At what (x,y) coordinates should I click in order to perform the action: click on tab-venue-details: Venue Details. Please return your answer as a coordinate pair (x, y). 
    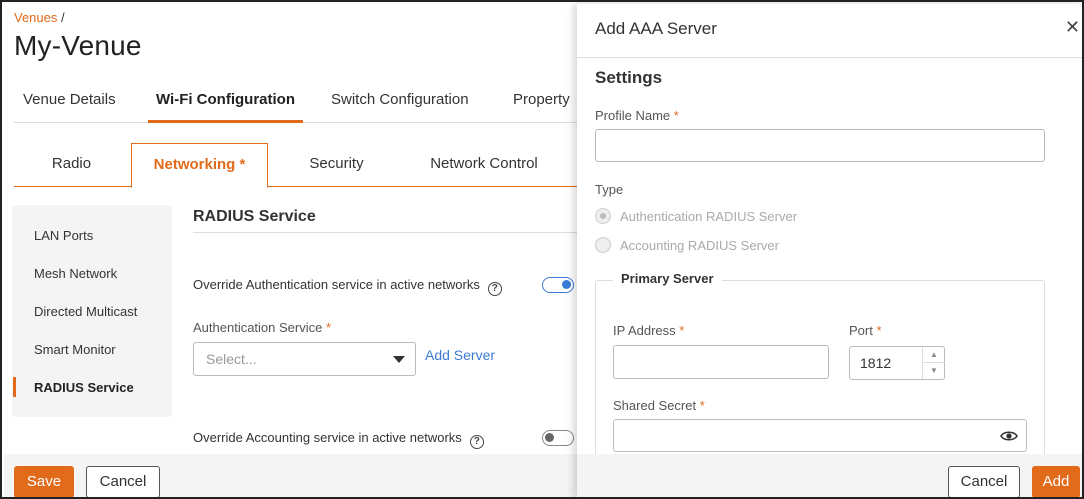
    Looking at the image, I should click on (69, 101).